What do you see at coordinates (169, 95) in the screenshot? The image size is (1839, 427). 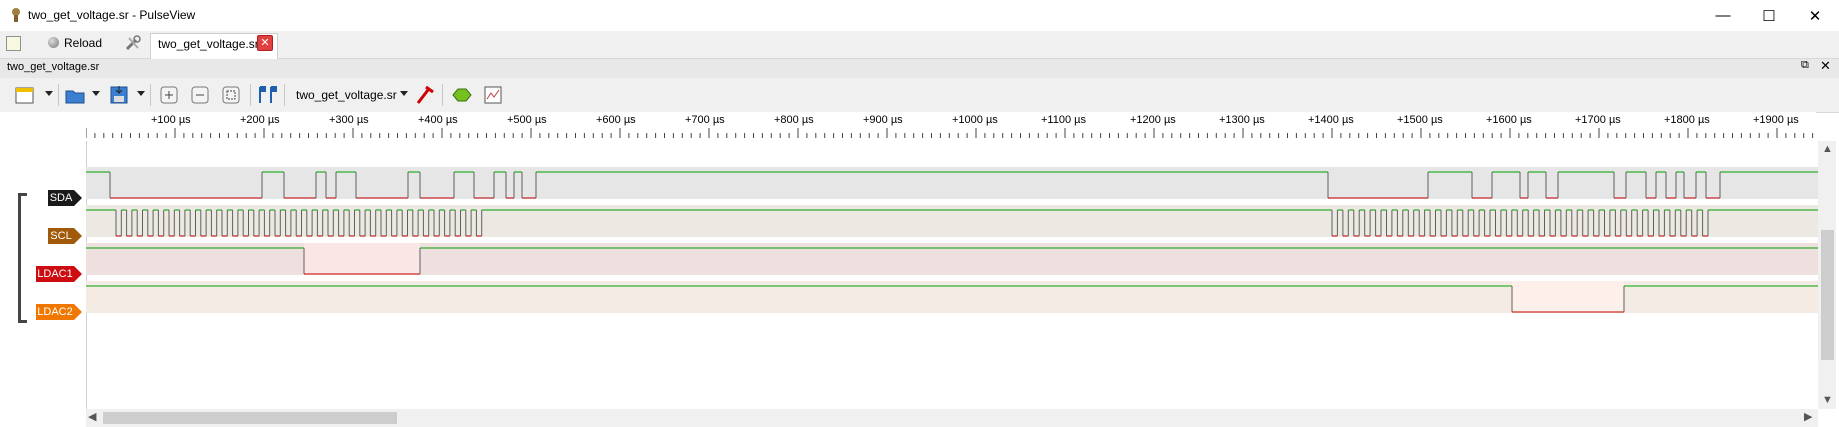 I see `zoom-in-icon` at bounding box center [169, 95].